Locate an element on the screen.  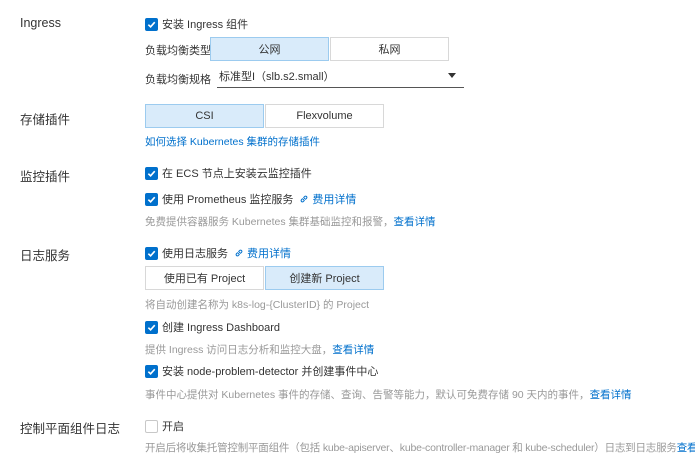
storage-csi-button: CSI is located at coordinates (204, 116).